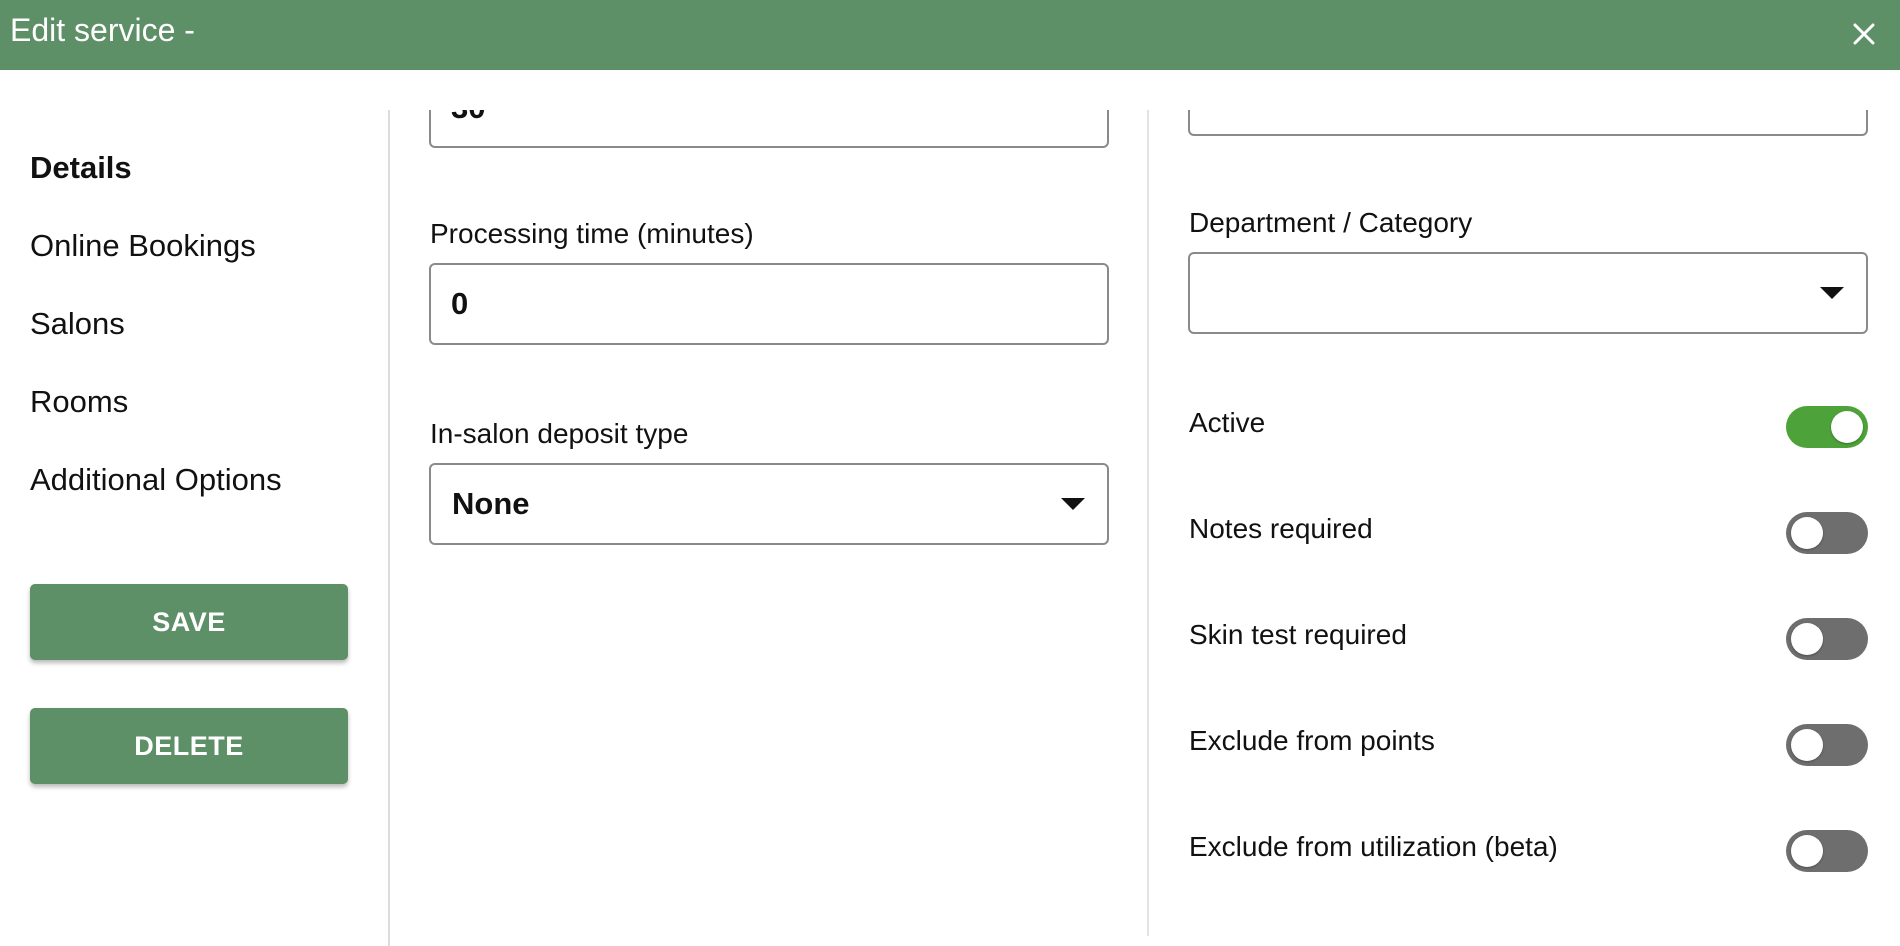 The image size is (1900, 946). What do you see at coordinates (460, 303) in the screenshot?
I see `processing-time-value: 0` at bounding box center [460, 303].